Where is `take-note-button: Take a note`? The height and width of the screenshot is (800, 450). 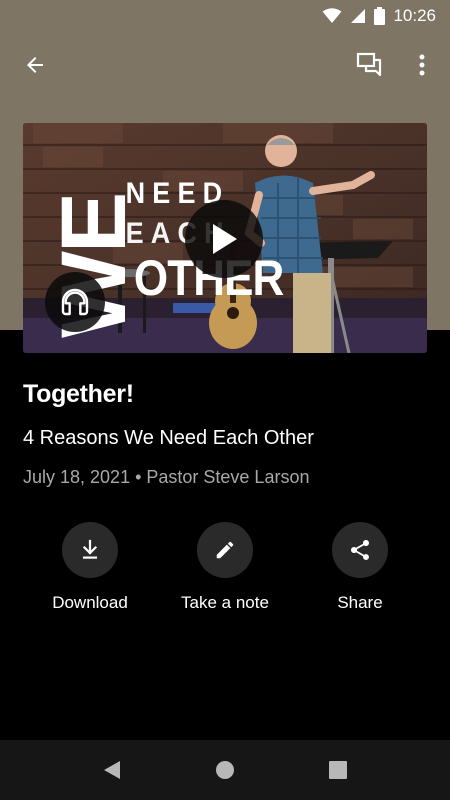 take-note-button: Take a note is located at coordinates (225, 567).